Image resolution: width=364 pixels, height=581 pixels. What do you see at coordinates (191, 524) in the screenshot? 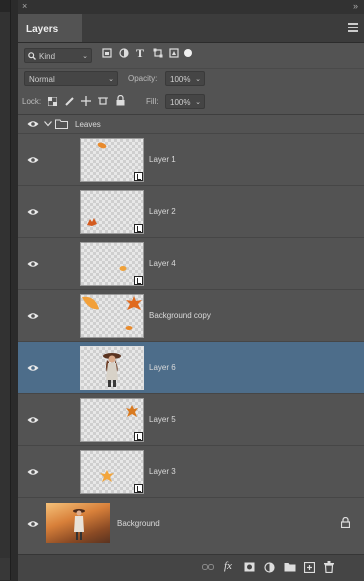
I see `layer-row-background: Background` at bounding box center [191, 524].